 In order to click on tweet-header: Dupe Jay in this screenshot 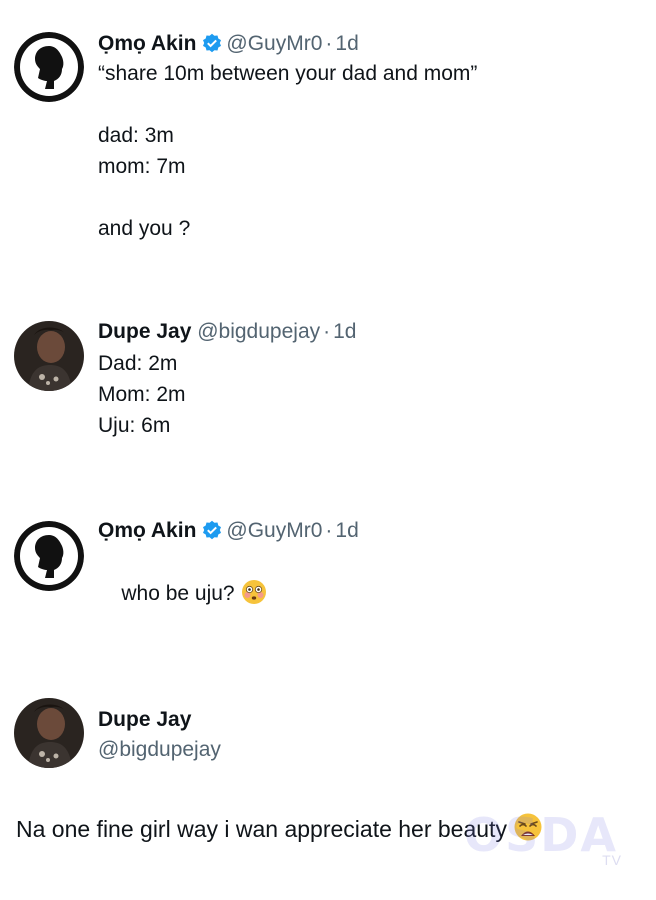, I will do `click(144, 720)`.